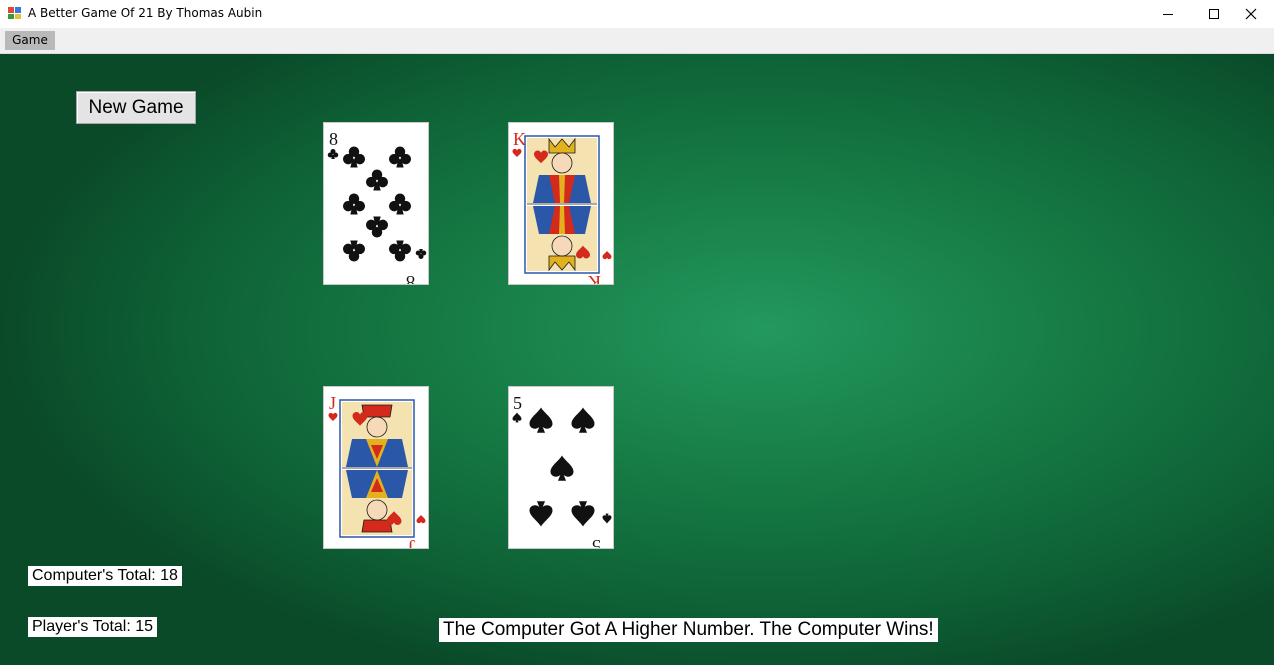 The image size is (1274, 665). What do you see at coordinates (30, 40) in the screenshot?
I see `menu-game: Game` at bounding box center [30, 40].